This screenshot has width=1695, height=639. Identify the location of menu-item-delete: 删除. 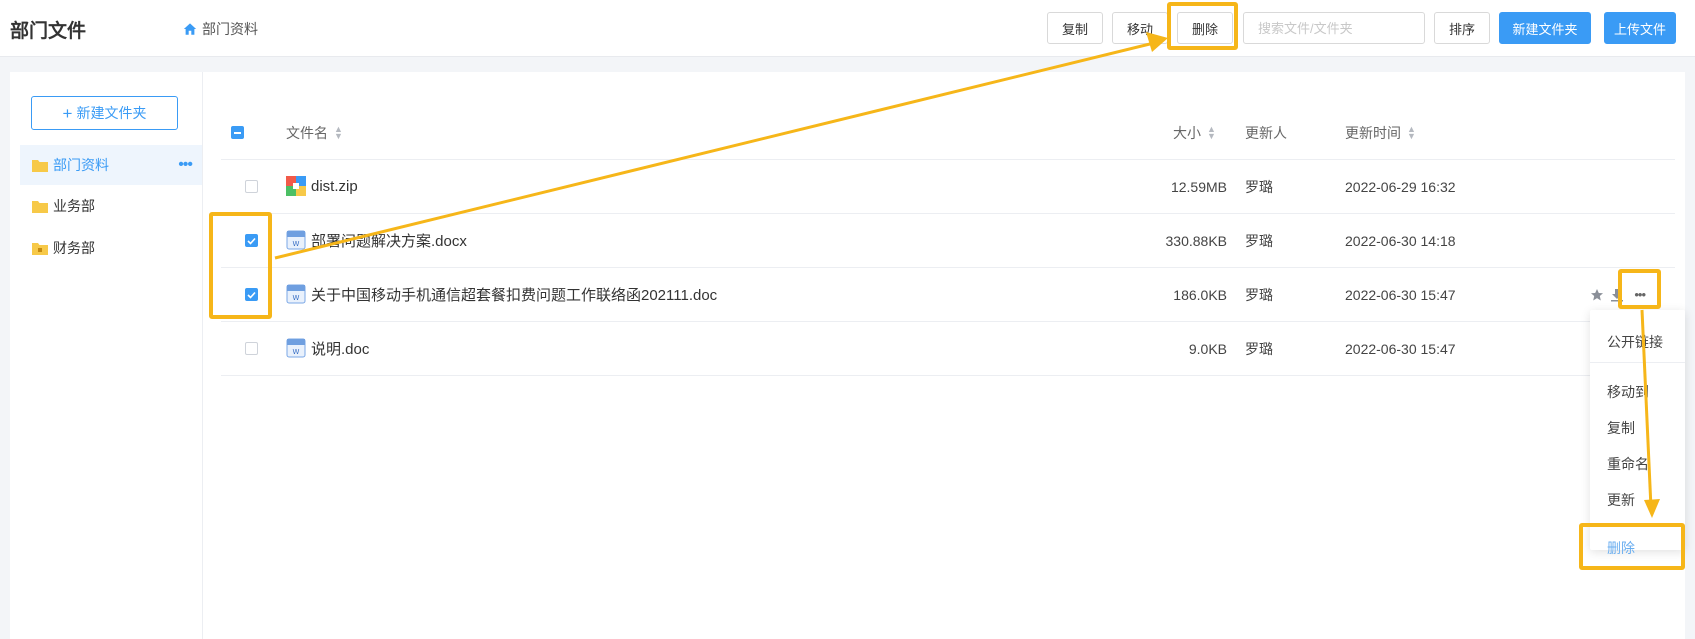
(1621, 548).